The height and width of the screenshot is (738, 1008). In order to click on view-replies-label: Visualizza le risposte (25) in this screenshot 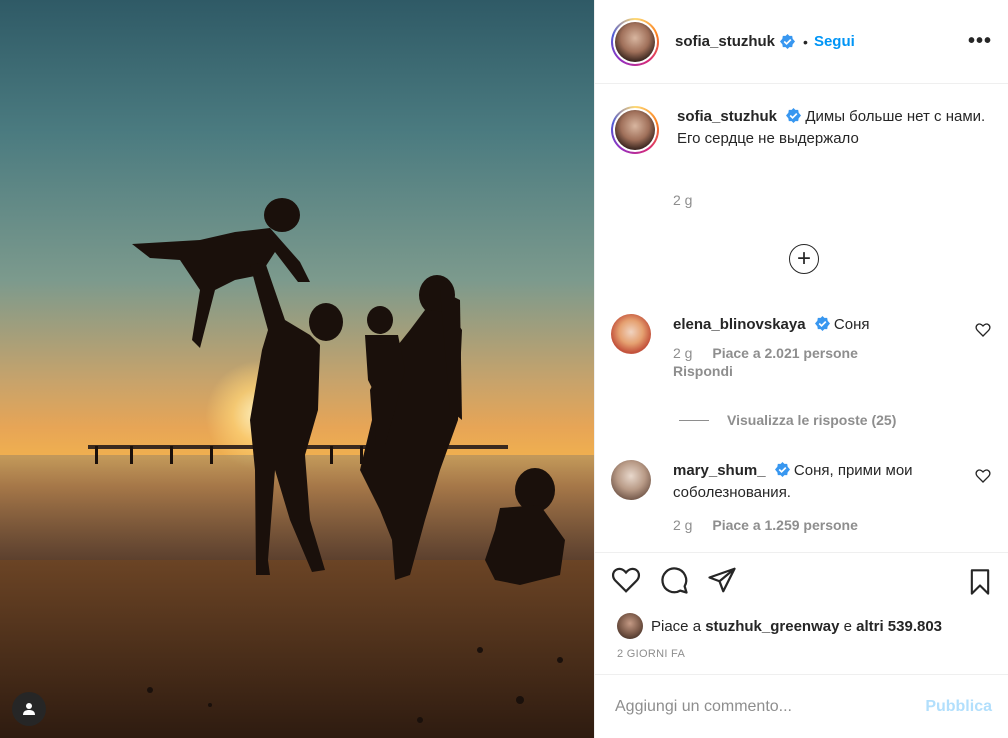, I will do `click(812, 420)`.